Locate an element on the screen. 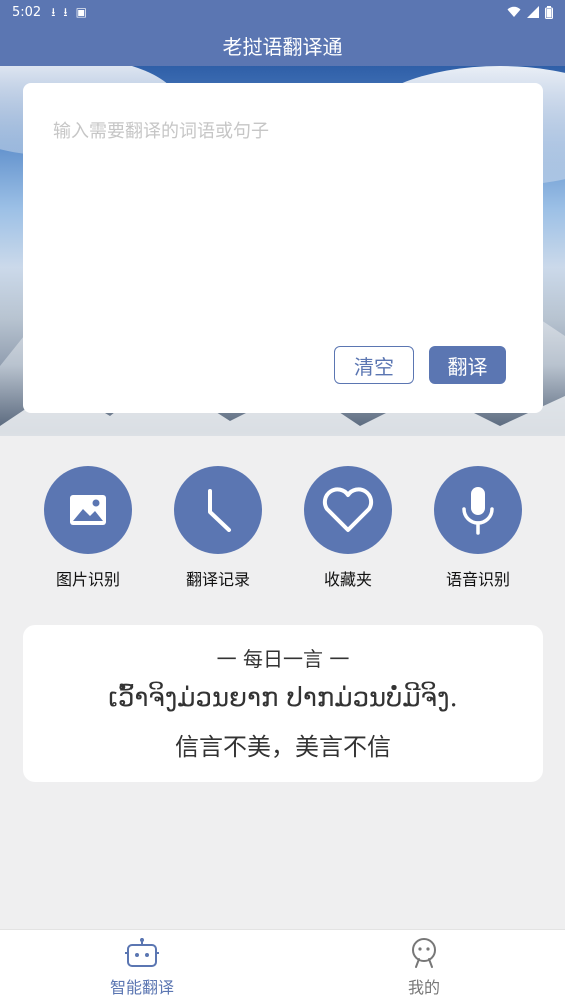 The height and width of the screenshot is (1004, 565). feature-favorites: 收藏夹 is located at coordinates (348, 528).